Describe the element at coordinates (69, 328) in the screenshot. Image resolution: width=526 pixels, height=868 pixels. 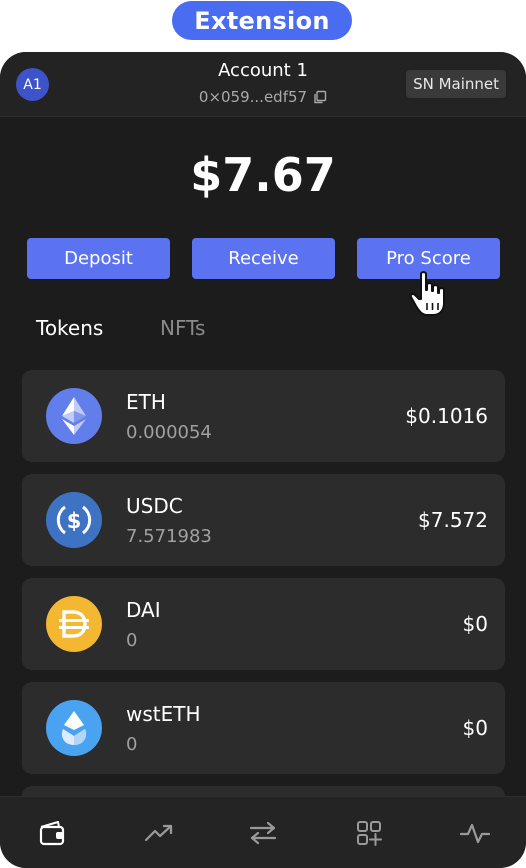
I see `tab-tokens: Tokens` at that location.